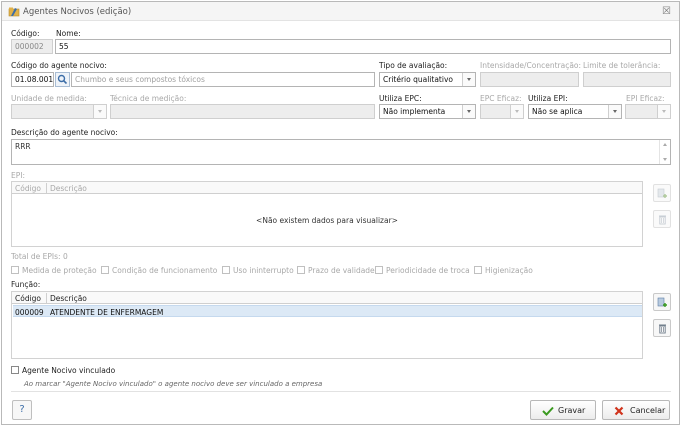 This screenshot has width=682, height=431. I want to click on medida-protecao-checkbox: Medida de proteção, so click(54, 271).